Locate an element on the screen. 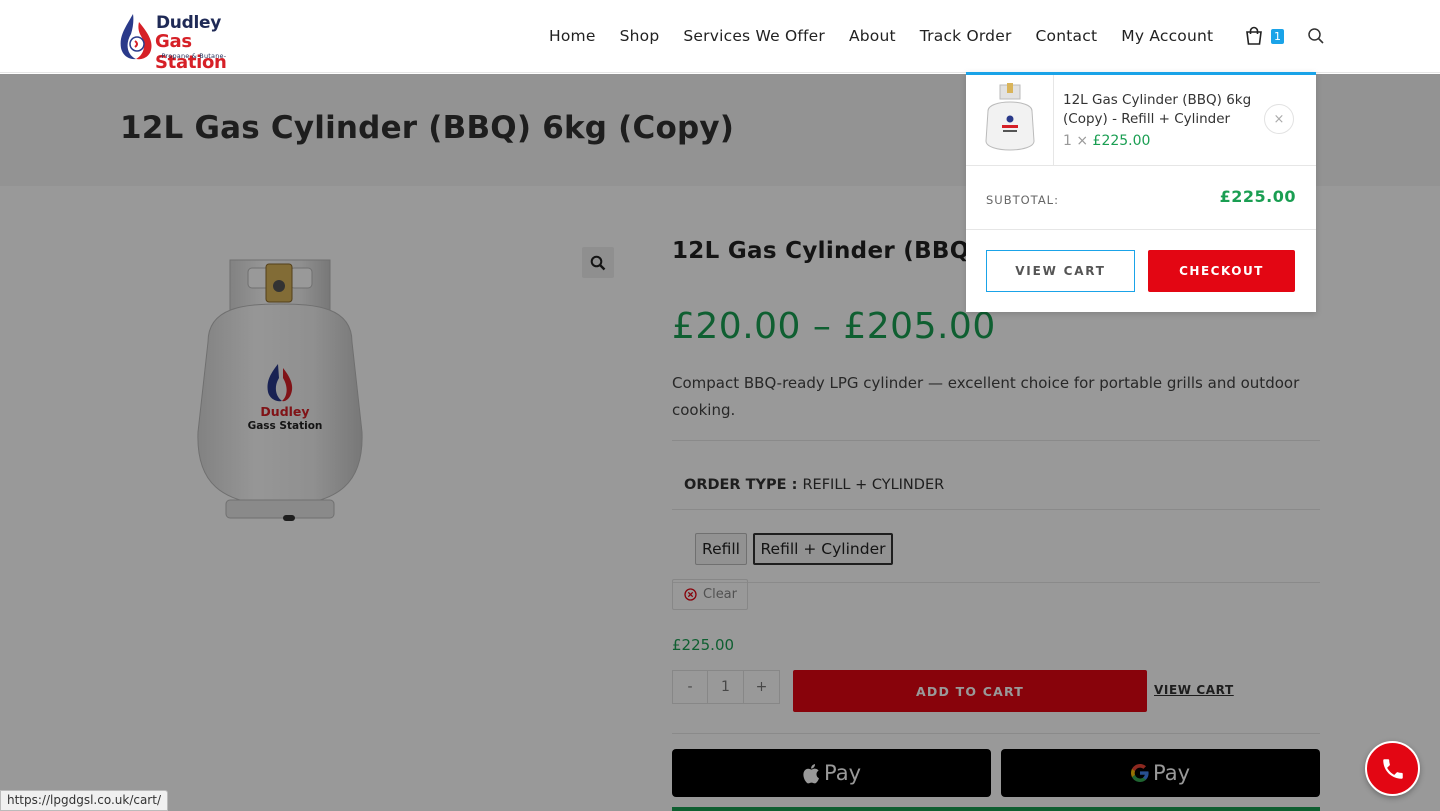 The height and width of the screenshot is (811, 1440). mini-cart-item-qty: 1 × £225.00 is located at coordinates (1106, 141).